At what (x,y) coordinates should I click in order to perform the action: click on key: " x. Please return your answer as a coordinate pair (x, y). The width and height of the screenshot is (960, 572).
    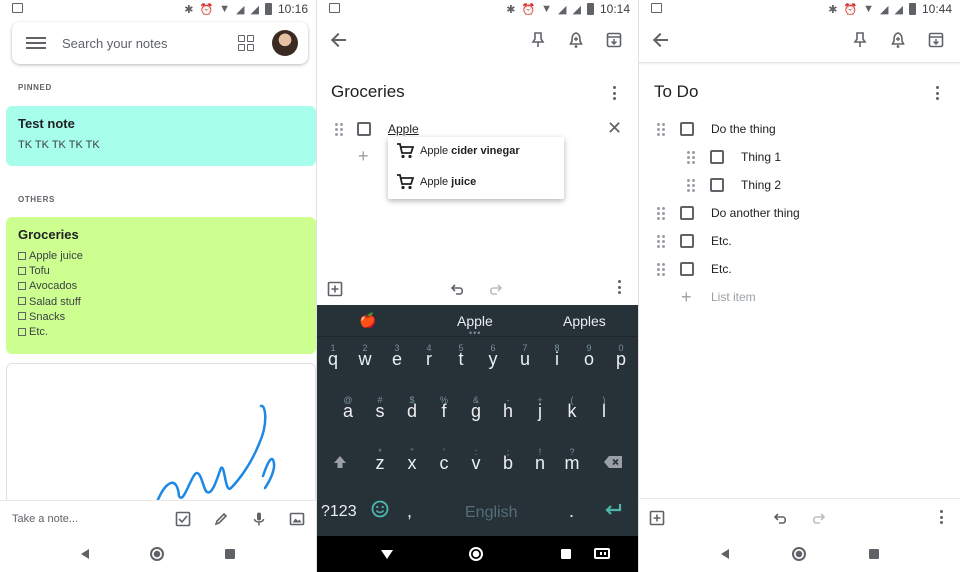
    Looking at the image, I should click on (412, 460).